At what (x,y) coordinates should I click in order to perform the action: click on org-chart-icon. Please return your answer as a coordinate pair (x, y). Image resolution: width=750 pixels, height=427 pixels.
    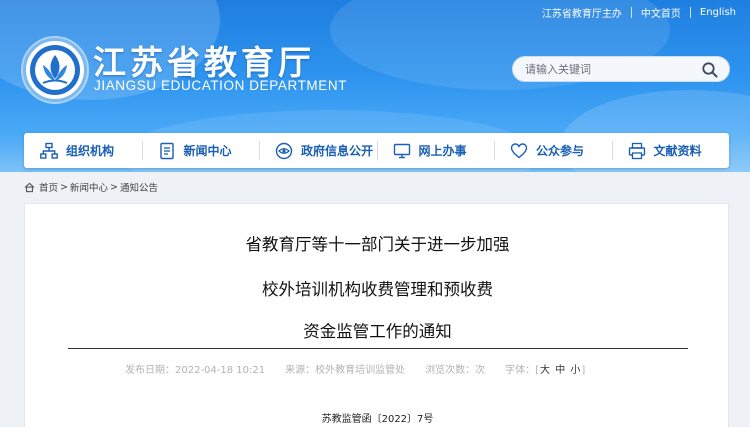
    Looking at the image, I should click on (49, 150).